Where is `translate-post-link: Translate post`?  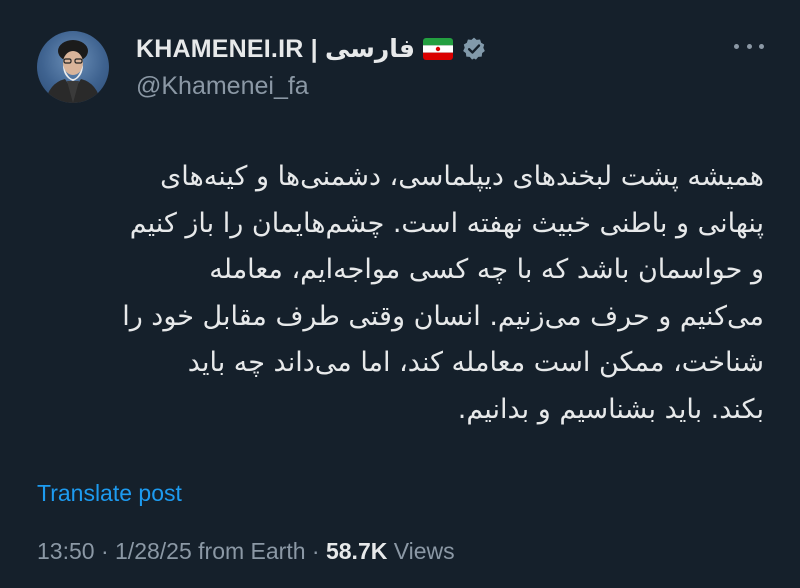
translate-post-link: Translate post is located at coordinates (109, 493).